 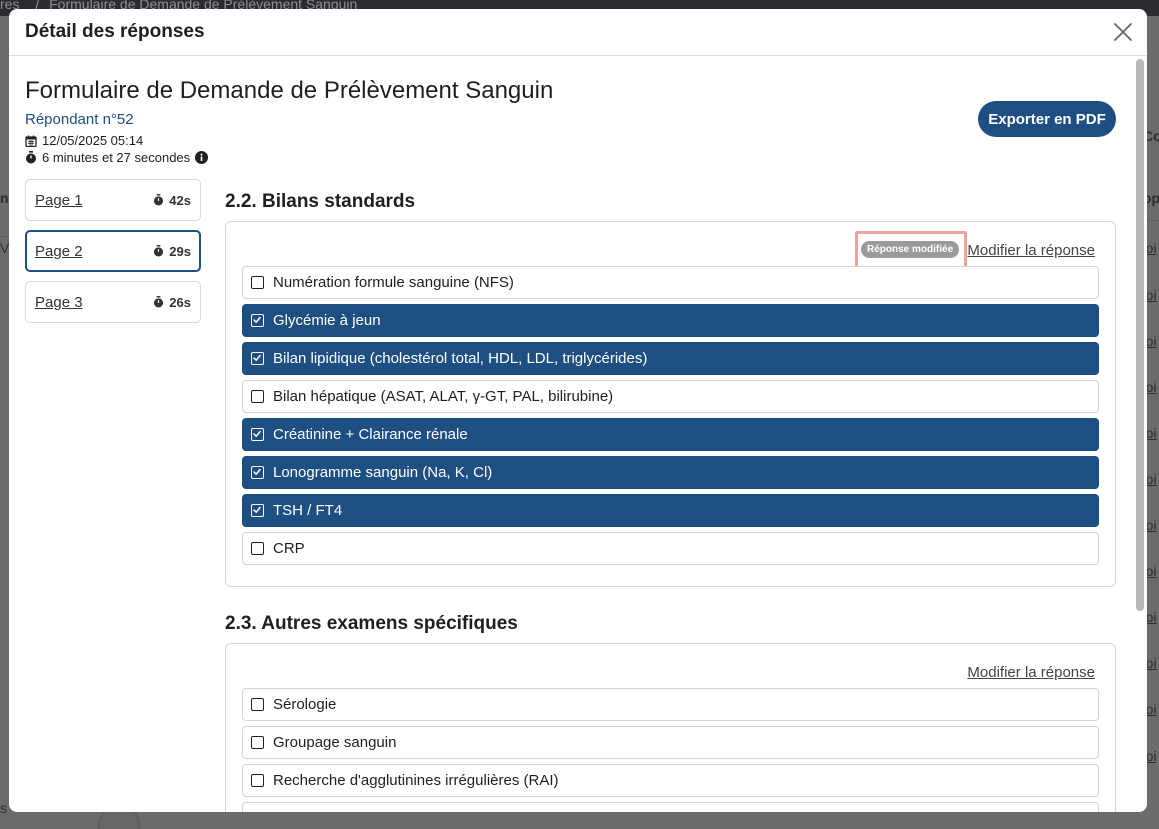 I want to click on page-tab-time: 26s, so click(x=172, y=302).